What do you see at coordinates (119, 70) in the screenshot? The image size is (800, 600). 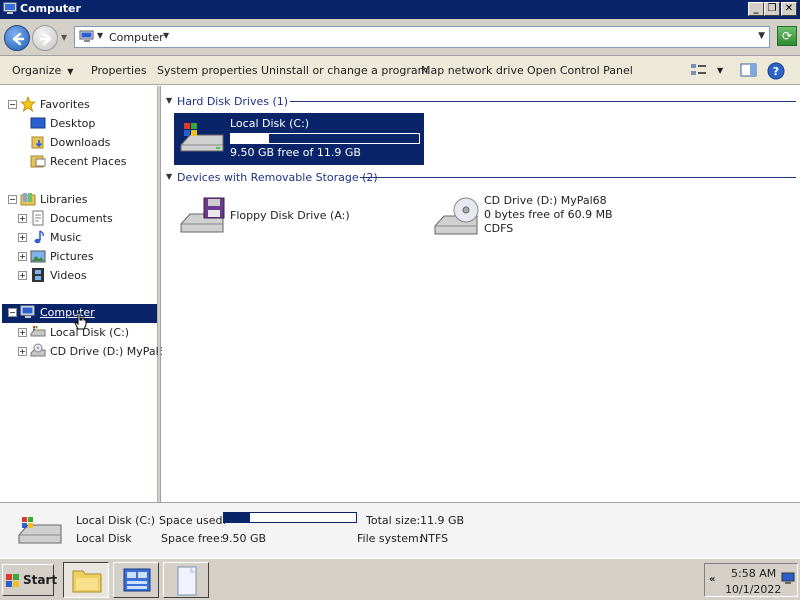 I see `properties-button: Properties` at bounding box center [119, 70].